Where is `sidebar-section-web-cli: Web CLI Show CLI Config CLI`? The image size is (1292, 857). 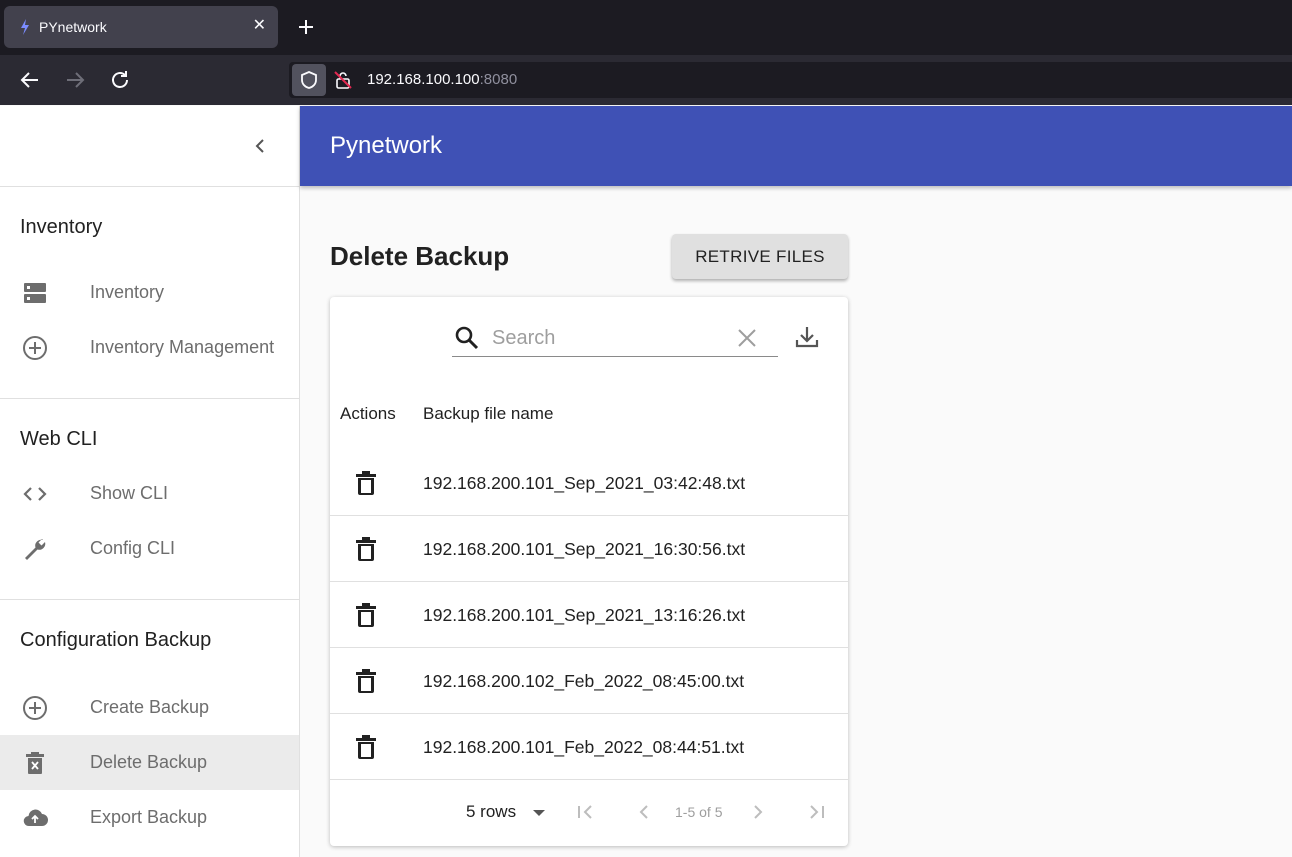 sidebar-section-web-cli: Web CLI Show CLI Config CLI is located at coordinates (149, 499).